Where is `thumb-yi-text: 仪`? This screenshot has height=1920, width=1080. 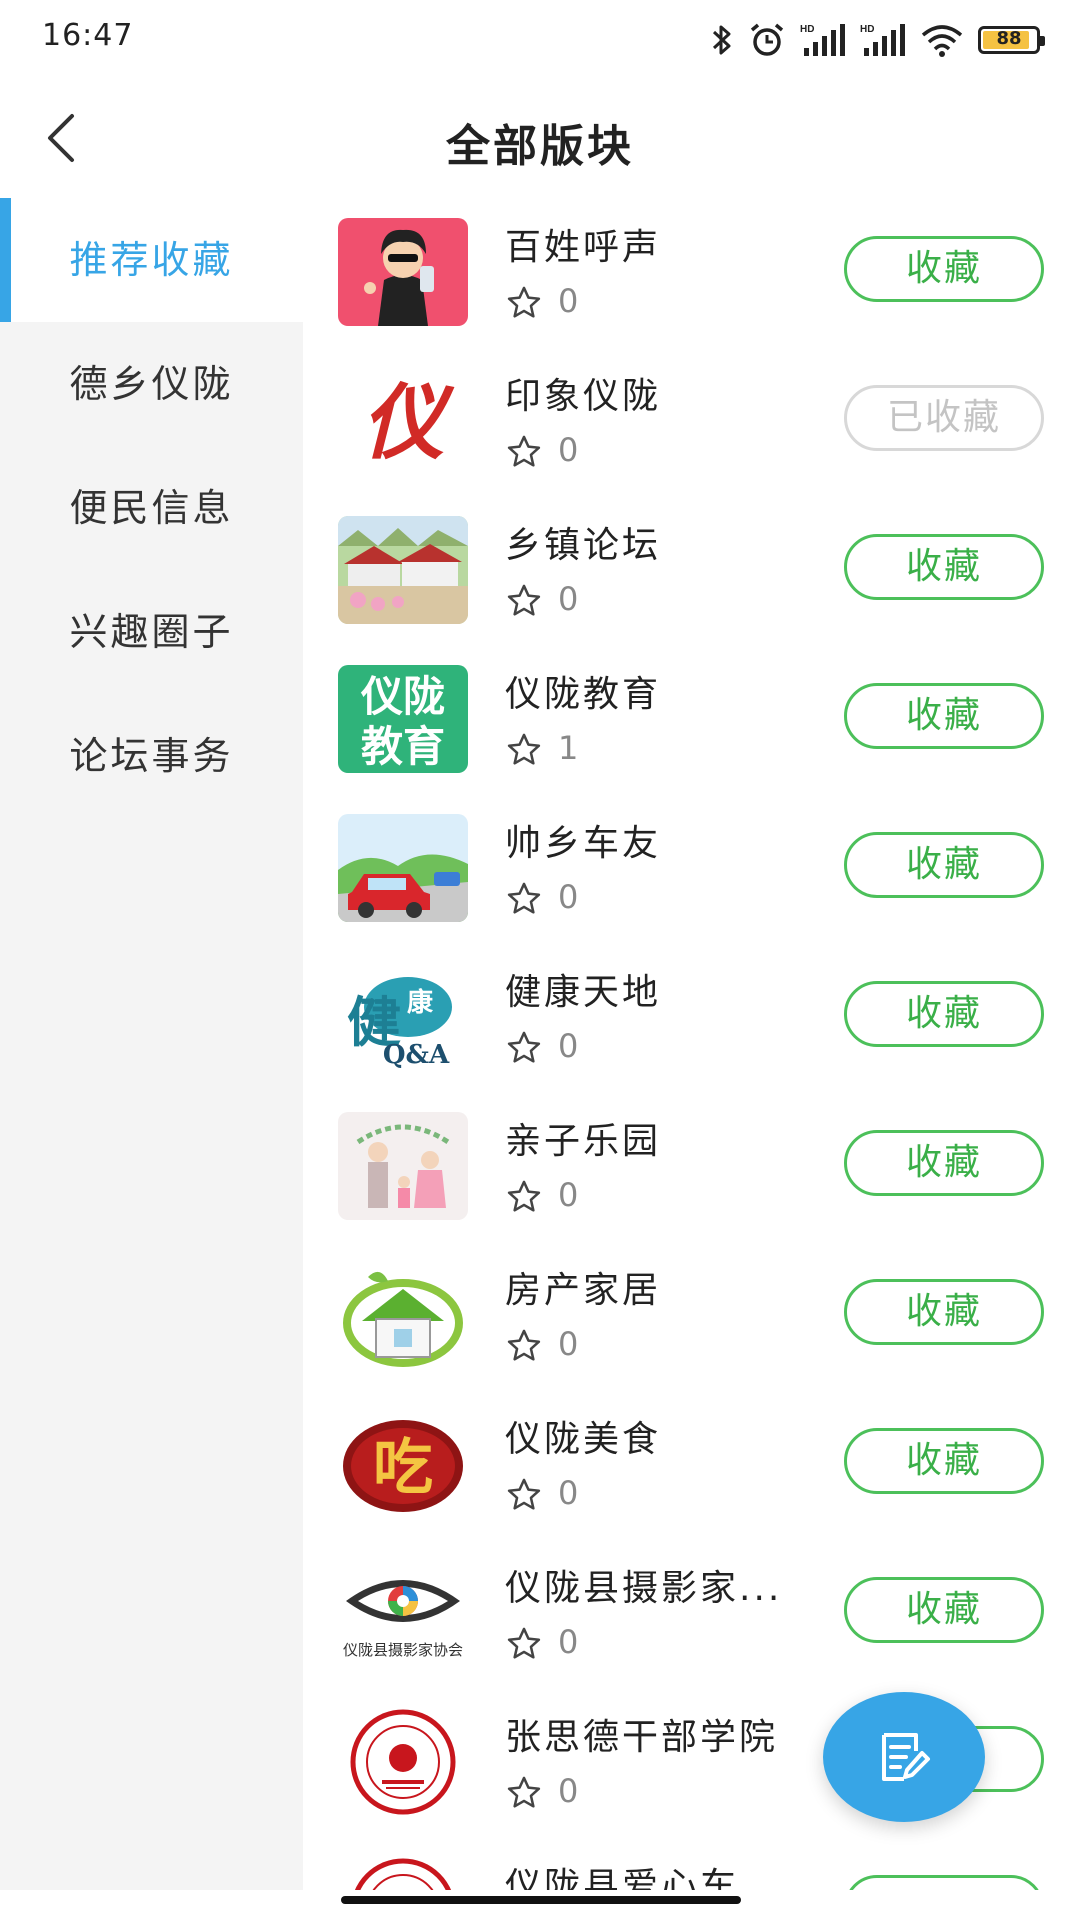
thumb-yi-text: 仪 is located at coordinates (408, 423).